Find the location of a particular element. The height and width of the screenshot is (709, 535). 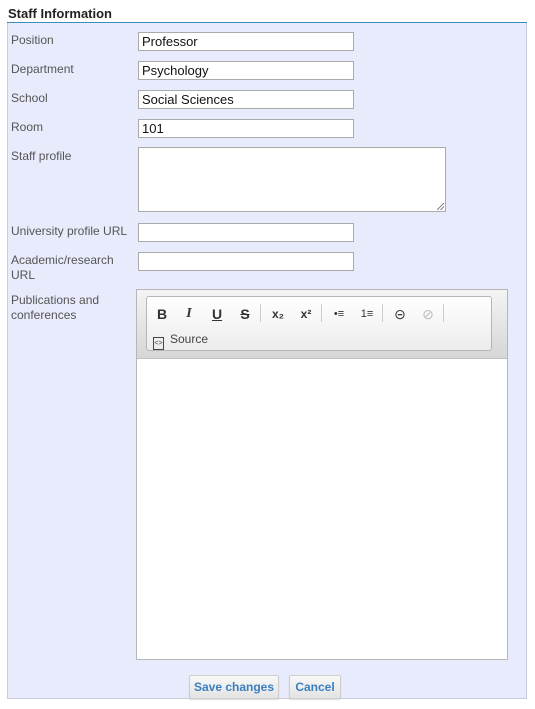

editor-toolbar-area: B I U S x₂ x² •≡ 1≡ ⊝ ⊘ <> Source is located at coordinates (322, 324).